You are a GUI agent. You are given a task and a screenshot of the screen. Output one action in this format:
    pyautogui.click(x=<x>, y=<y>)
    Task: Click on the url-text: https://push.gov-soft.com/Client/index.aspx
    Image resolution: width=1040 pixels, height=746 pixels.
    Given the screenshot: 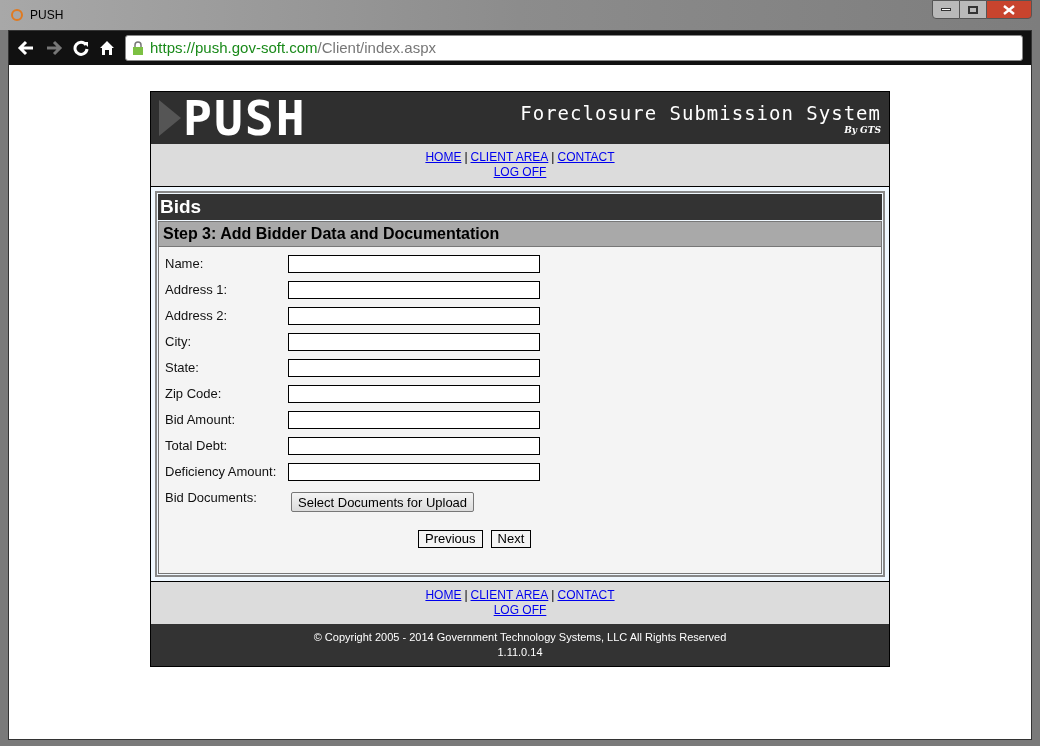 What is the action you would take?
    pyautogui.click(x=293, y=47)
    